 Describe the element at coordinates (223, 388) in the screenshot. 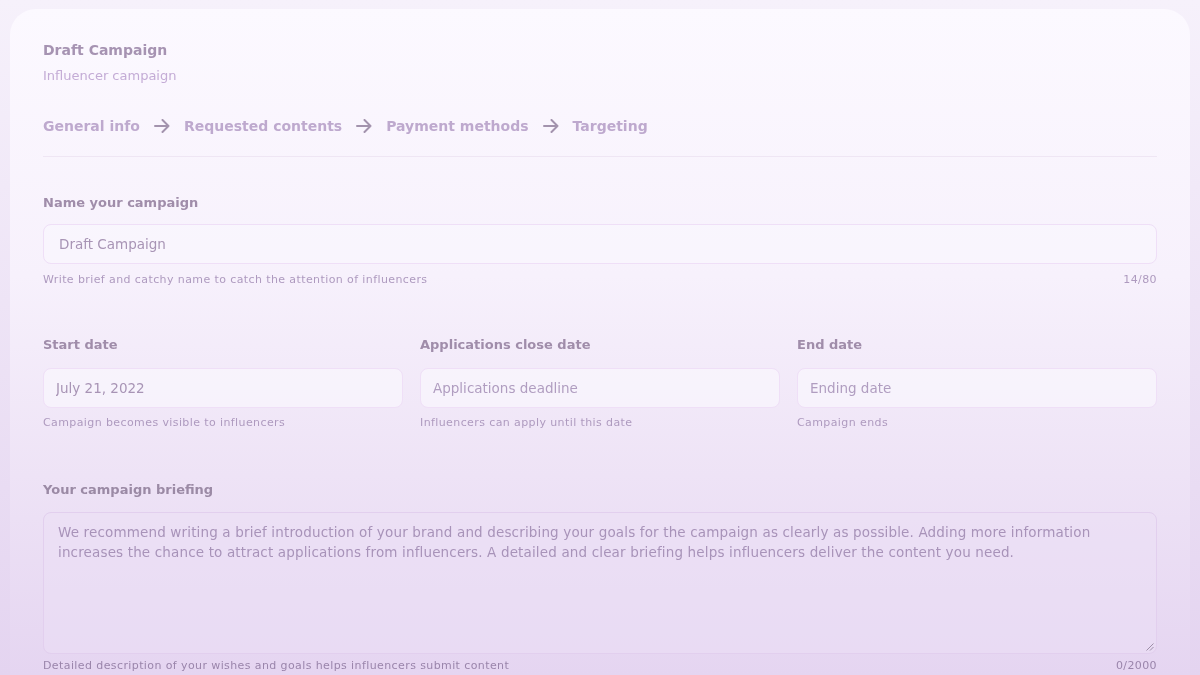

I see `date-input: July 21, 2022` at that location.